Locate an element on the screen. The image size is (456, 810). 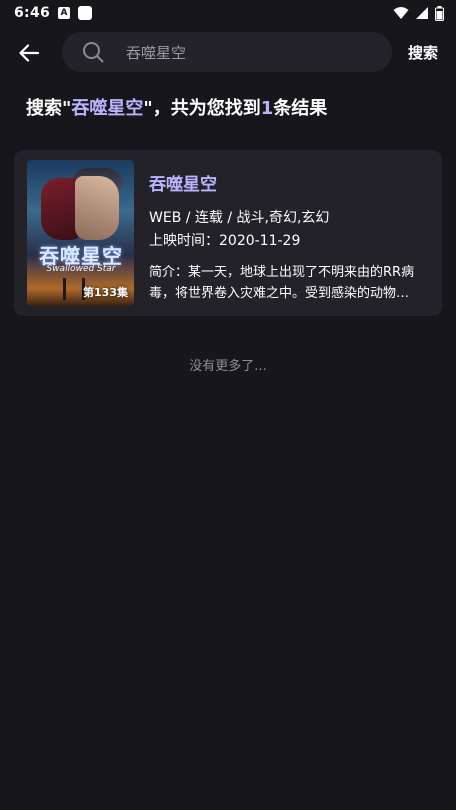
status-time: 6:46 is located at coordinates (32, 13).